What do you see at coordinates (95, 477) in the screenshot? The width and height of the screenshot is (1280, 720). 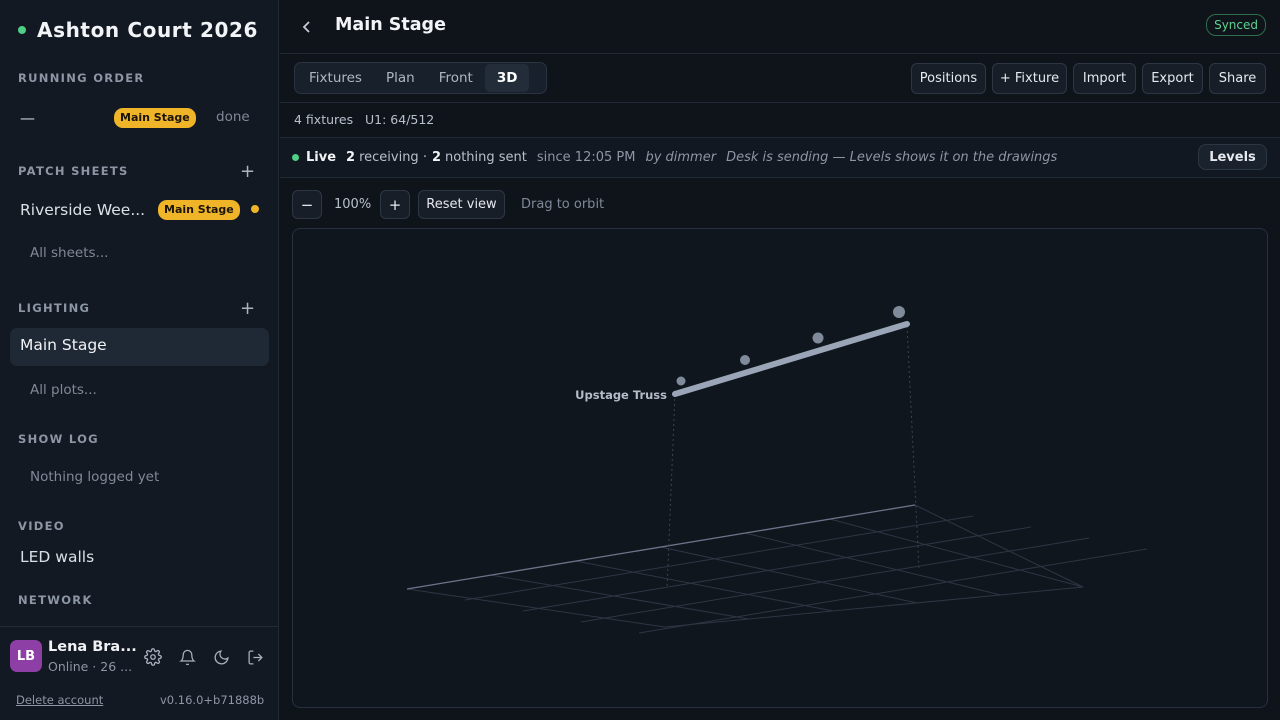 I see `show-log-empty: Nothing logged yet` at bounding box center [95, 477].